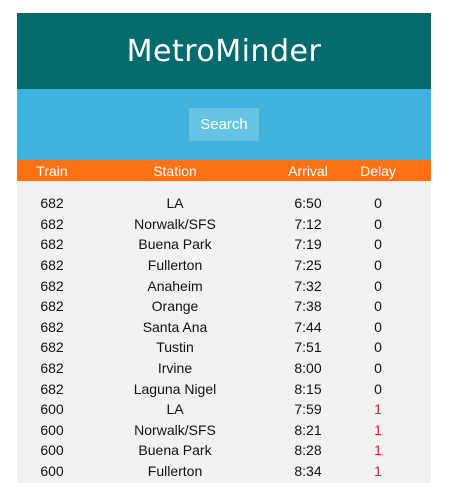  Describe the element at coordinates (224, 203) in the screenshot. I see `table-row: 682 LA 6:50 0` at that location.